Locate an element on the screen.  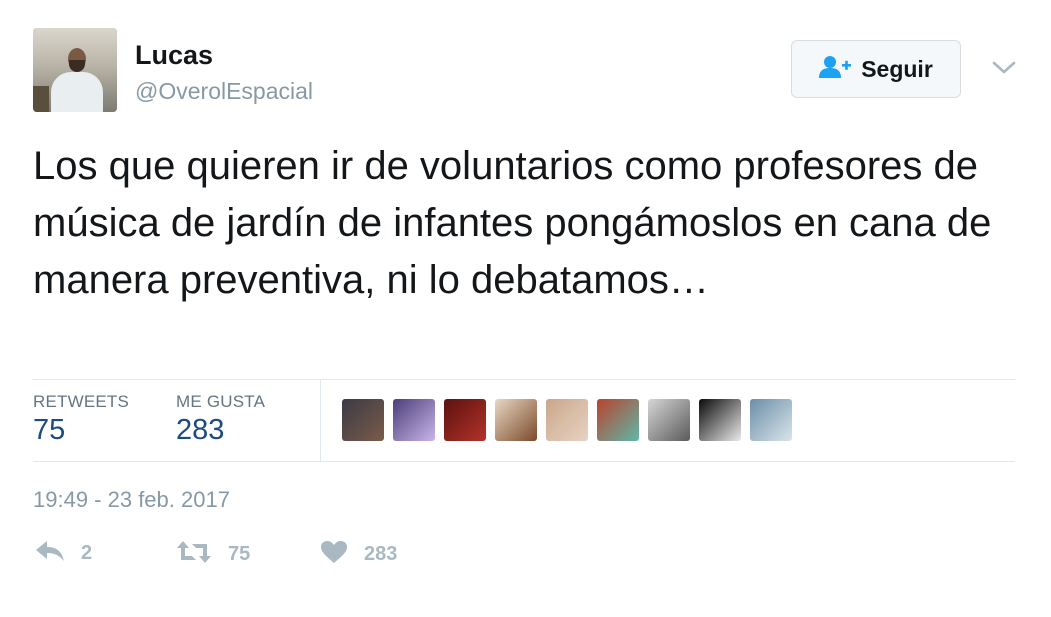
heart-icon is located at coordinates (334, 554).